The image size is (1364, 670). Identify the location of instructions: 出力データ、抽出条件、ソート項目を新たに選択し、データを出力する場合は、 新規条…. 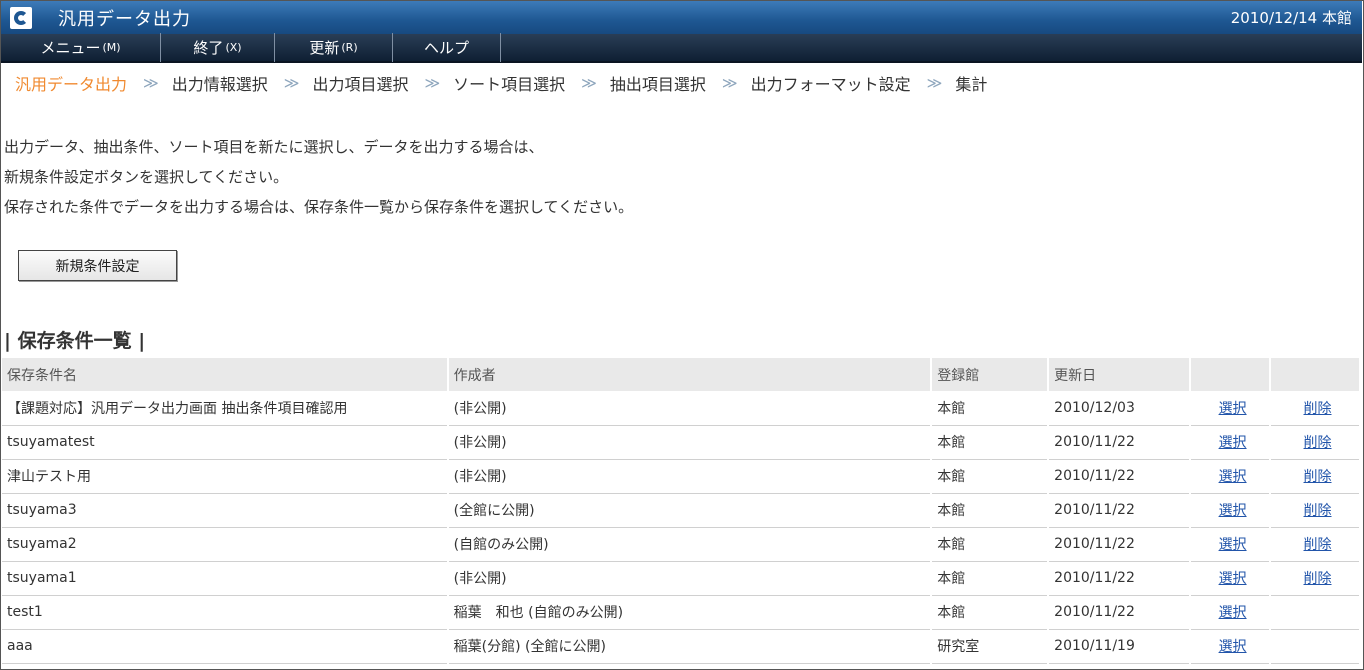
(318, 177).